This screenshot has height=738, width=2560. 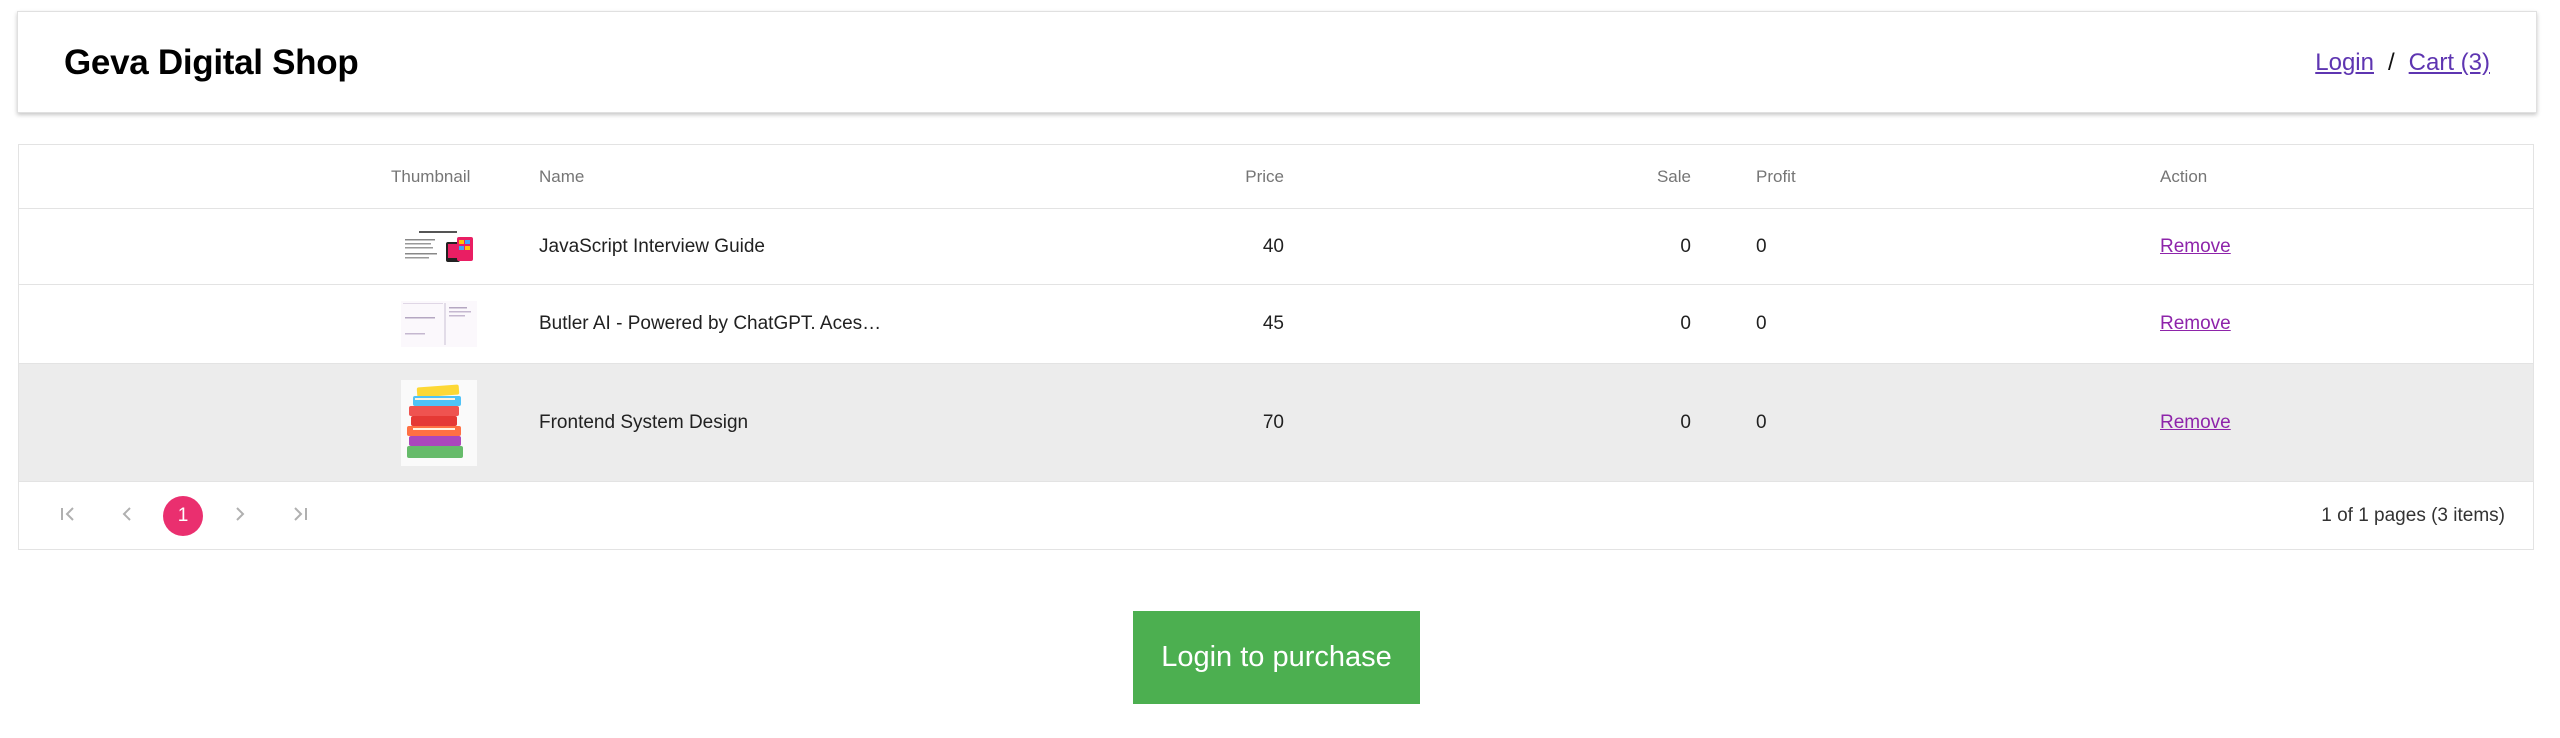 I want to click on product-price: 45, so click(x=1273, y=323).